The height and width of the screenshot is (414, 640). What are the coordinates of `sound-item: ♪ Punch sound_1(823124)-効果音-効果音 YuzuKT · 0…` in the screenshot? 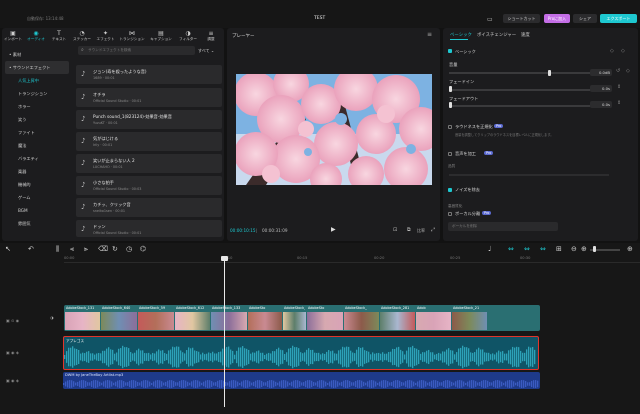 It's located at (184, 119).